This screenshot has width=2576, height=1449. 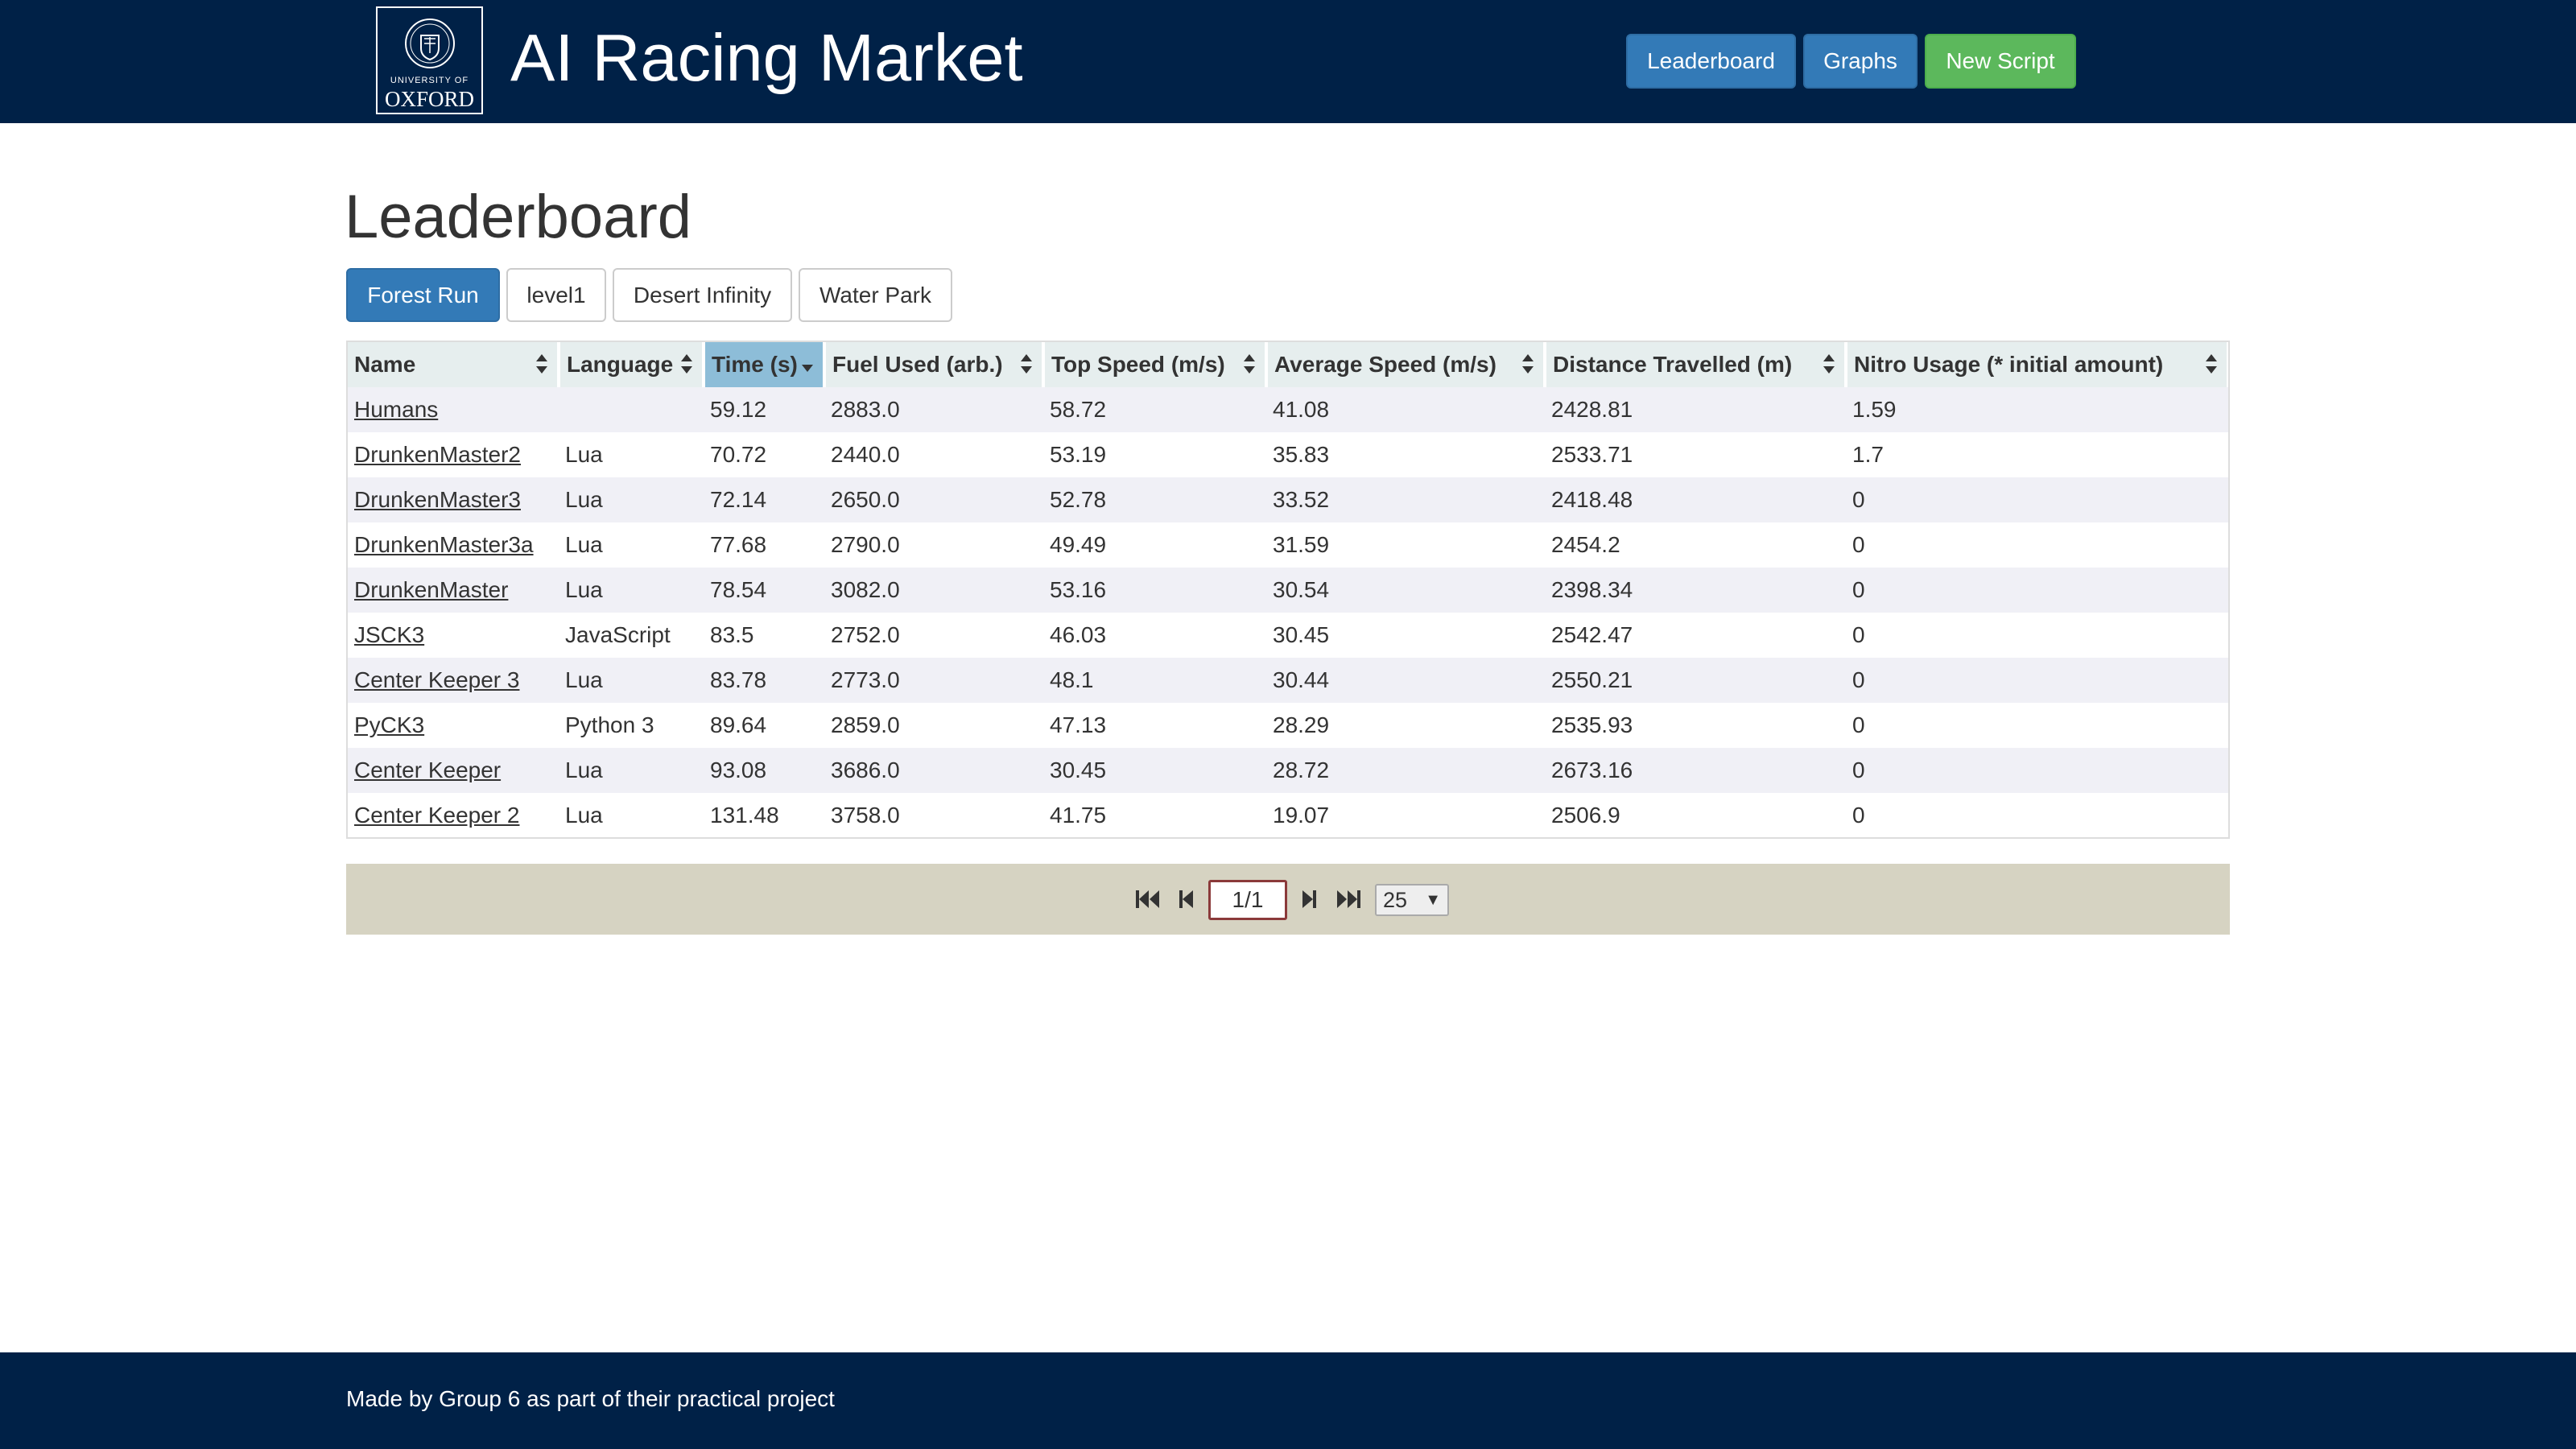 What do you see at coordinates (436, 679) in the screenshot?
I see `script-name-link: Center Keeper 3` at bounding box center [436, 679].